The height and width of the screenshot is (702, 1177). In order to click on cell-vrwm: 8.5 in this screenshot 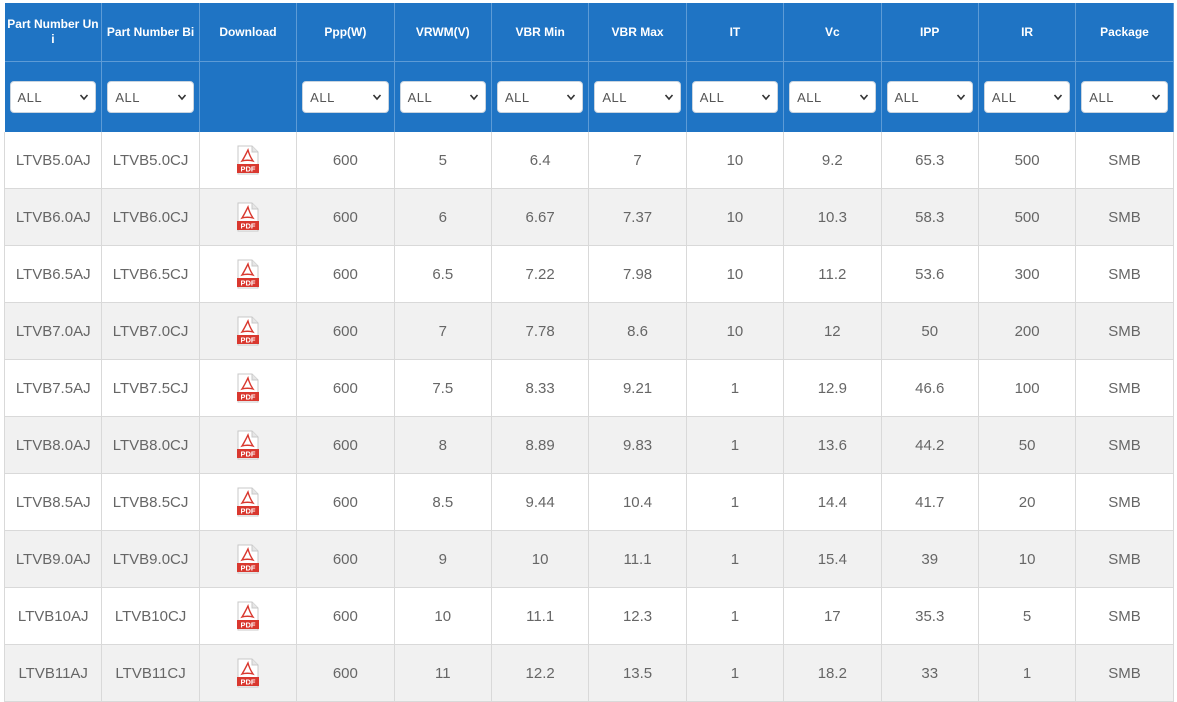, I will do `click(443, 502)`.